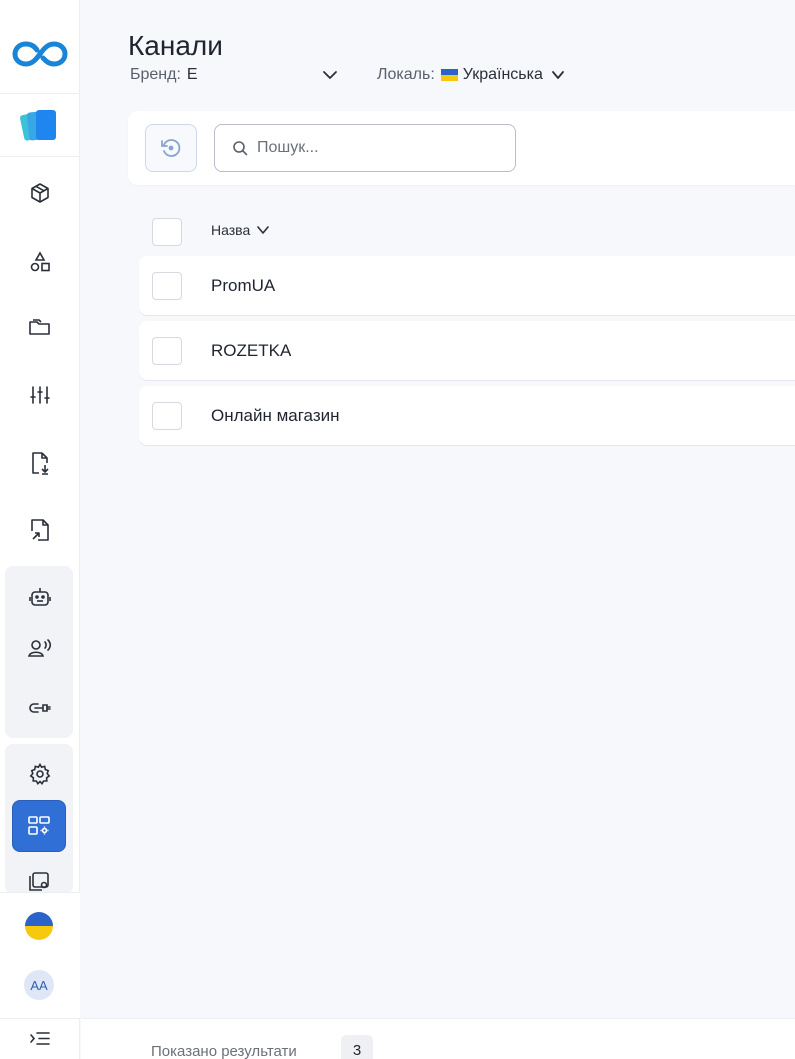  Describe the element at coordinates (467, 350) in the screenshot. I see `table-row: ROZETKA` at that location.